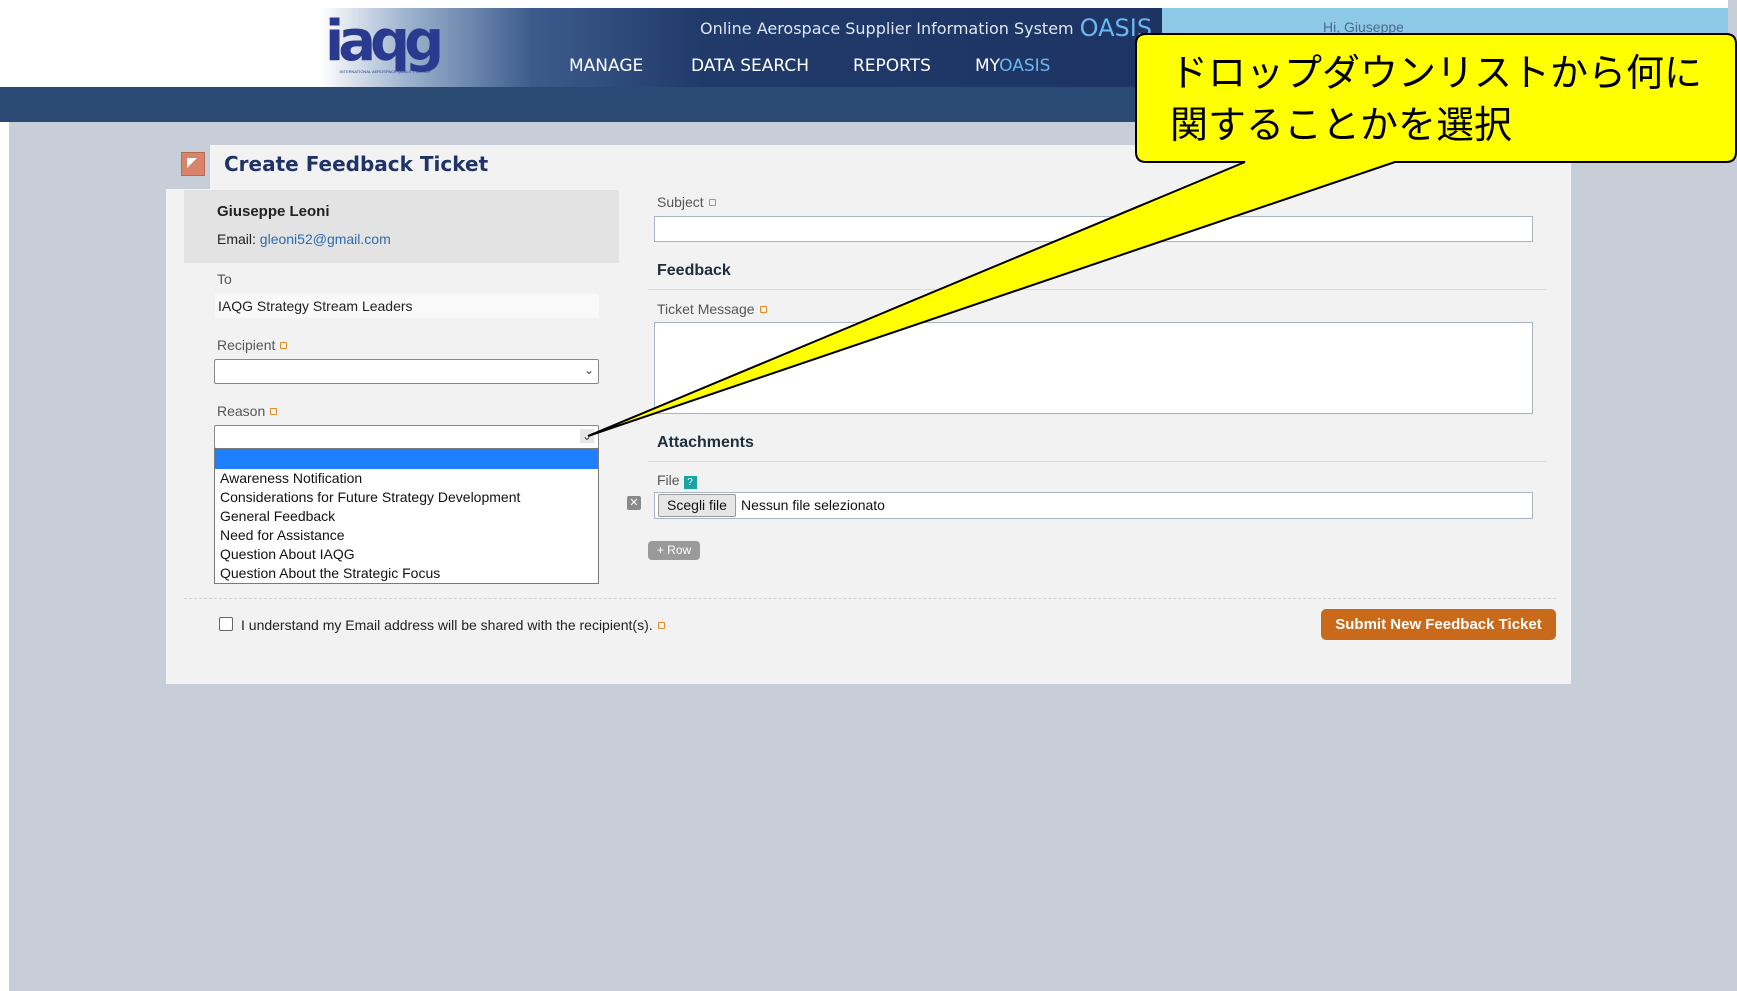  What do you see at coordinates (1436, 74) in the screenshot?
I see `callout-line-1: ドロップダウンリストから何に` at bounding box center [1436, 74].